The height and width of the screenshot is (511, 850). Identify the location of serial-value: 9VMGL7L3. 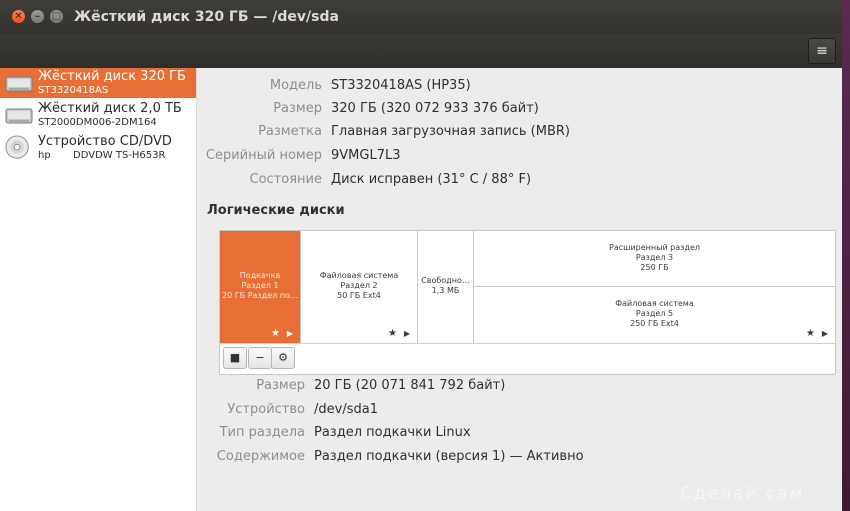
(366, 155).